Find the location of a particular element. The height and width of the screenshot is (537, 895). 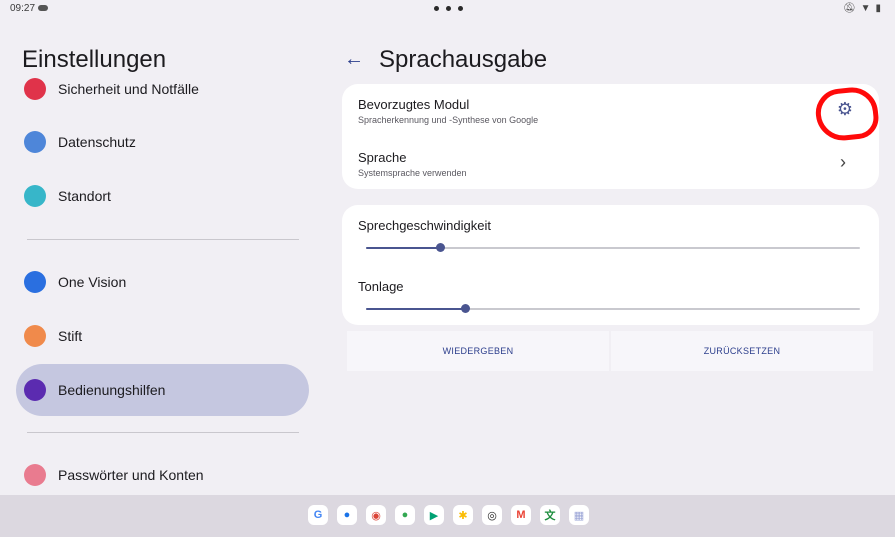

sidebar-item-sicherheit-und-notfälle: Sicherheit und Notfälle is located at coordinates (162, 89).